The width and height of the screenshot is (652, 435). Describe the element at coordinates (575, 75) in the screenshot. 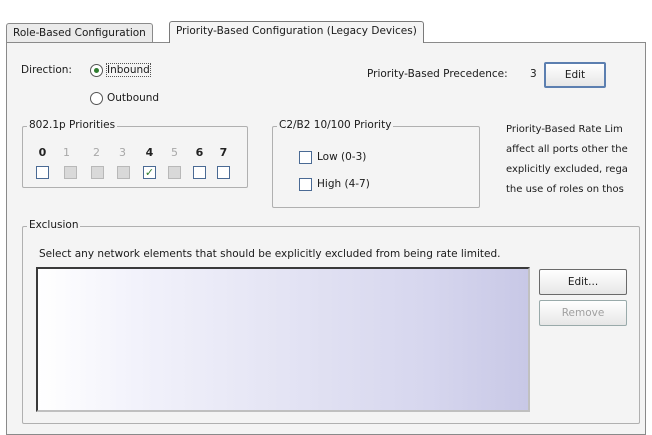

I see `precedence-edit-button: Edit` at that location.